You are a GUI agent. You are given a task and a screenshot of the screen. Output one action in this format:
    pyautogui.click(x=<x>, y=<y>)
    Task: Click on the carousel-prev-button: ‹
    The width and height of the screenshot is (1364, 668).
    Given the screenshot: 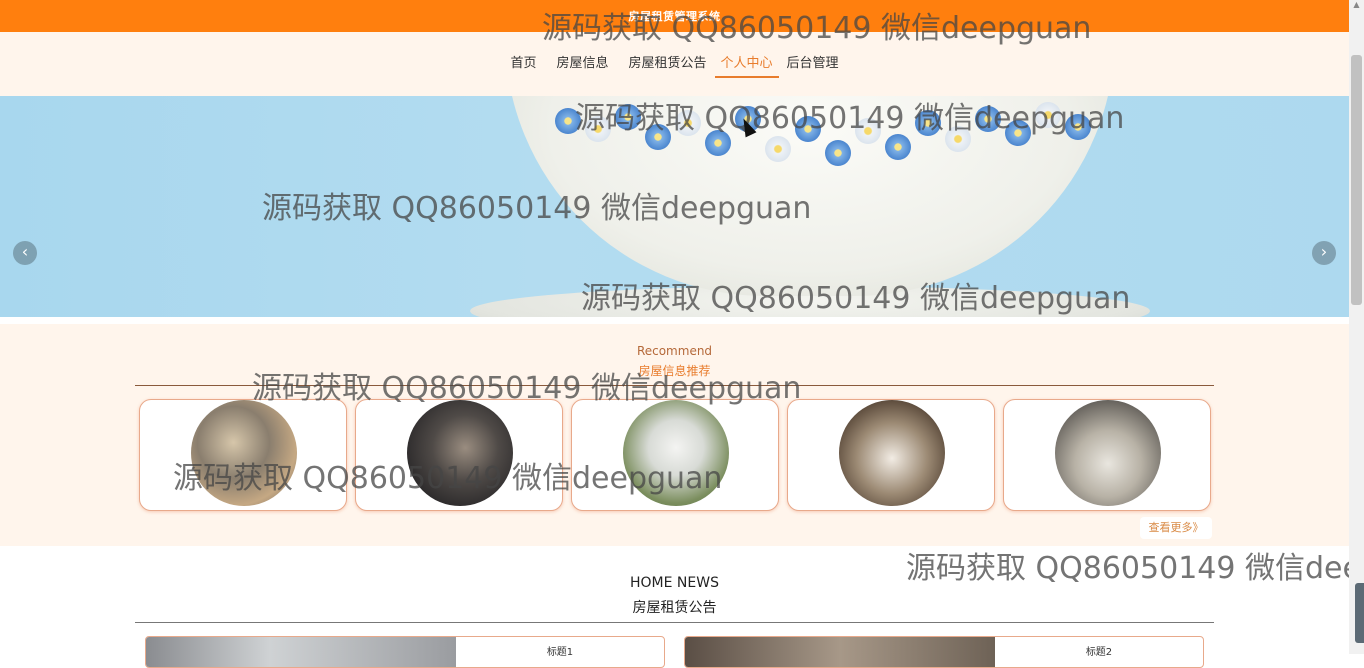 What is the action you would take?
    pyautogui.click(x=25, y=253)
    